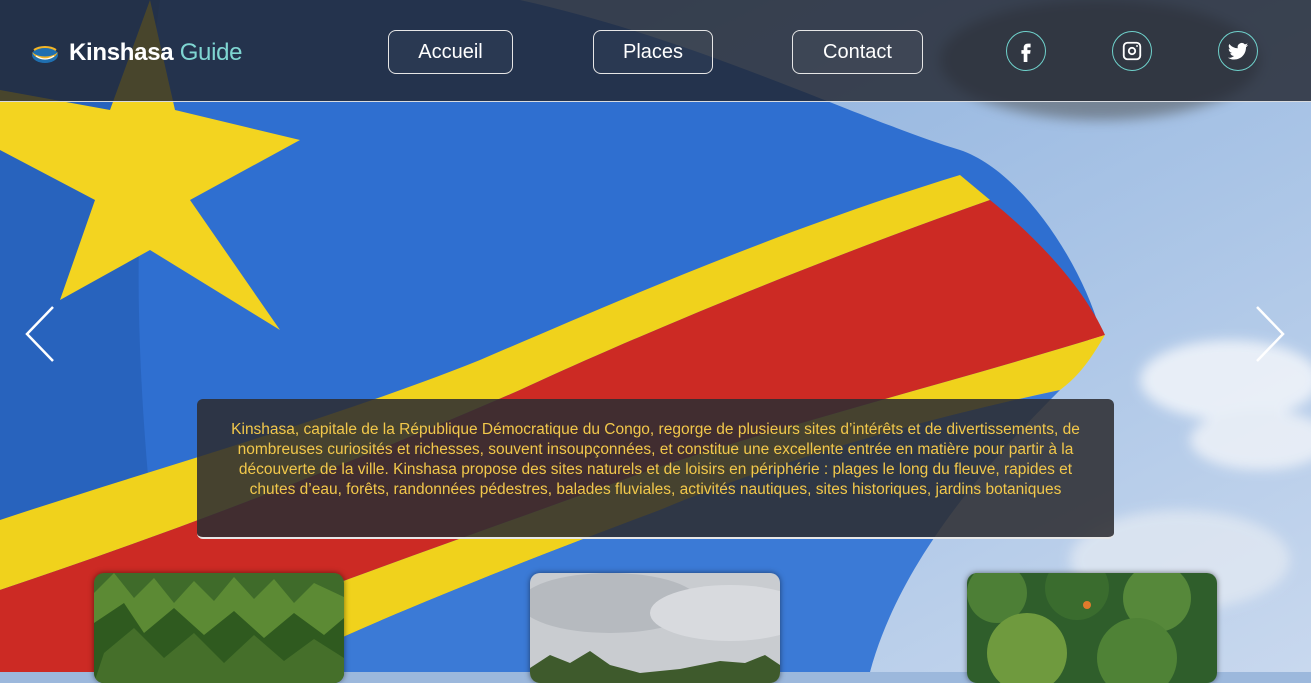 This screenshot has width=1311, height=683. I want to click on chevron-left-icon, so click(39, 334).